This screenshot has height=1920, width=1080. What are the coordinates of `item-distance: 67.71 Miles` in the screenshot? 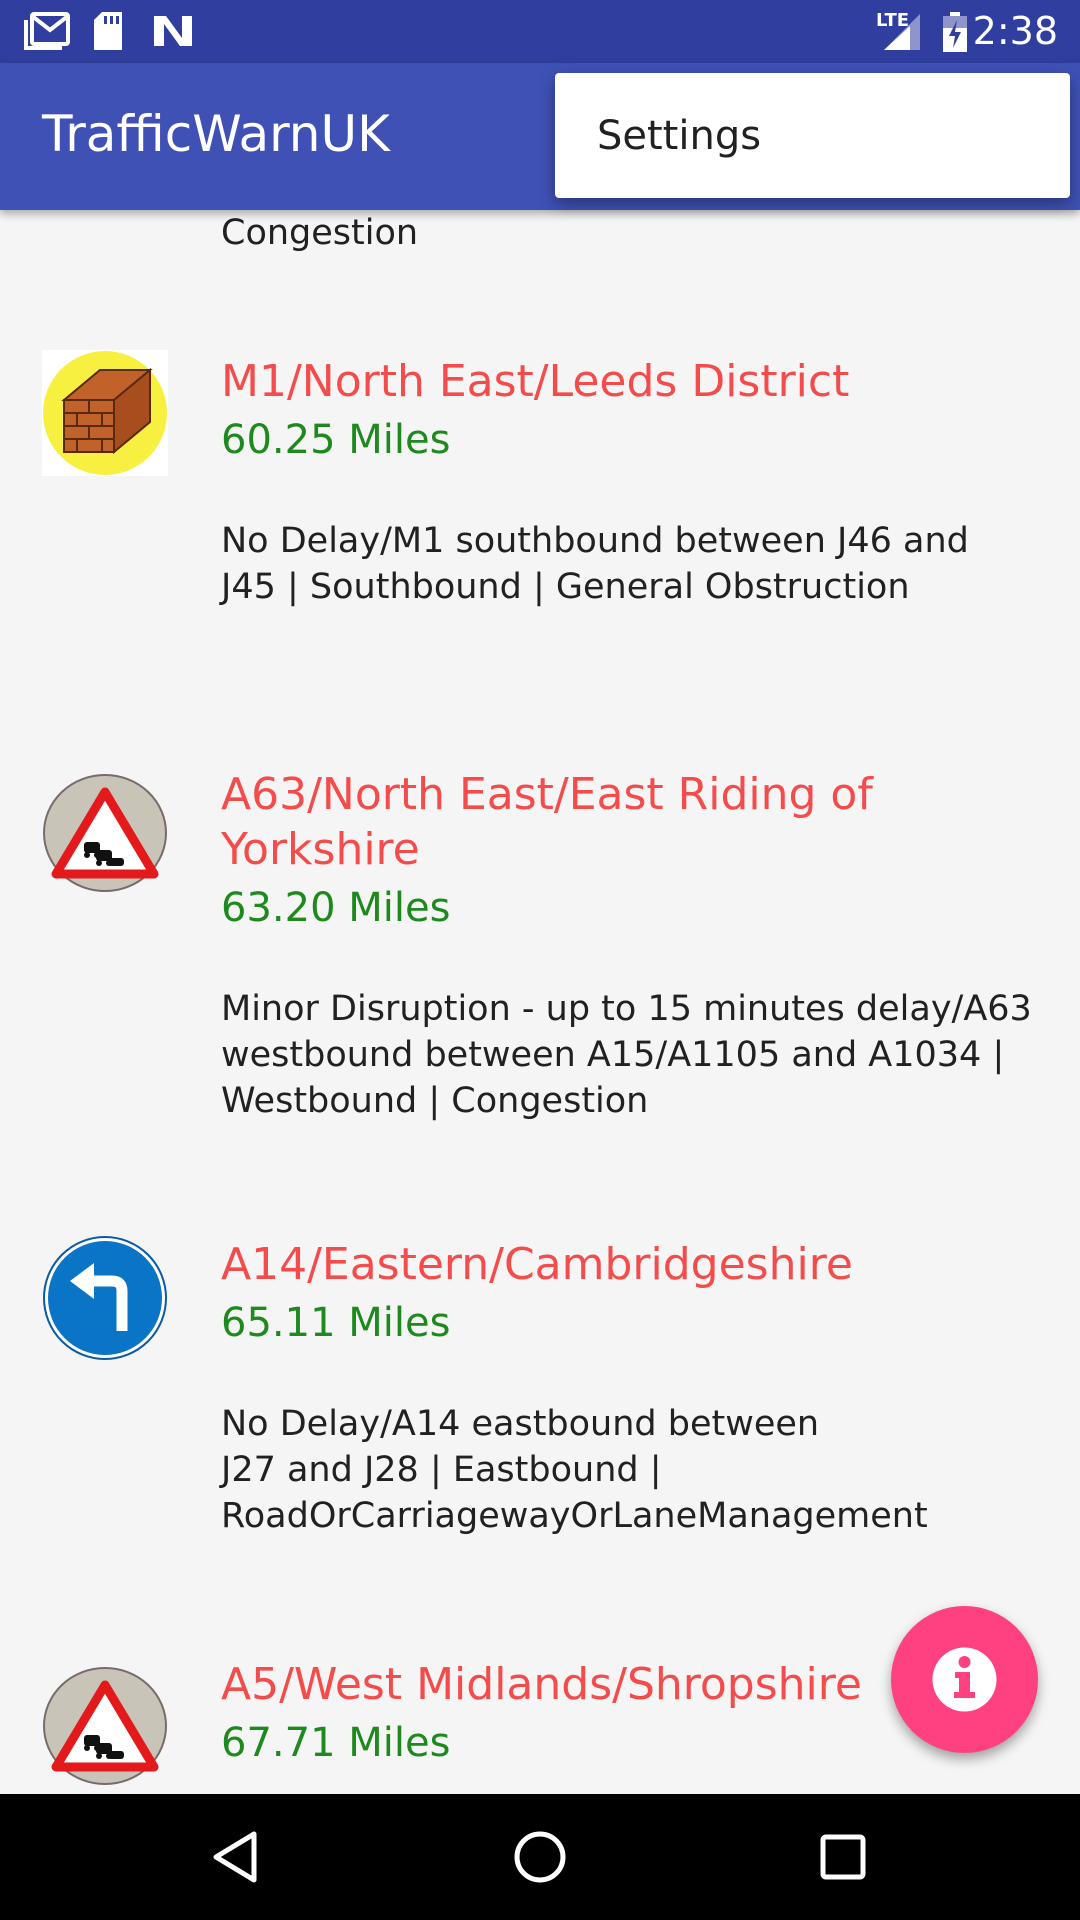 It's located at (336, 1743).